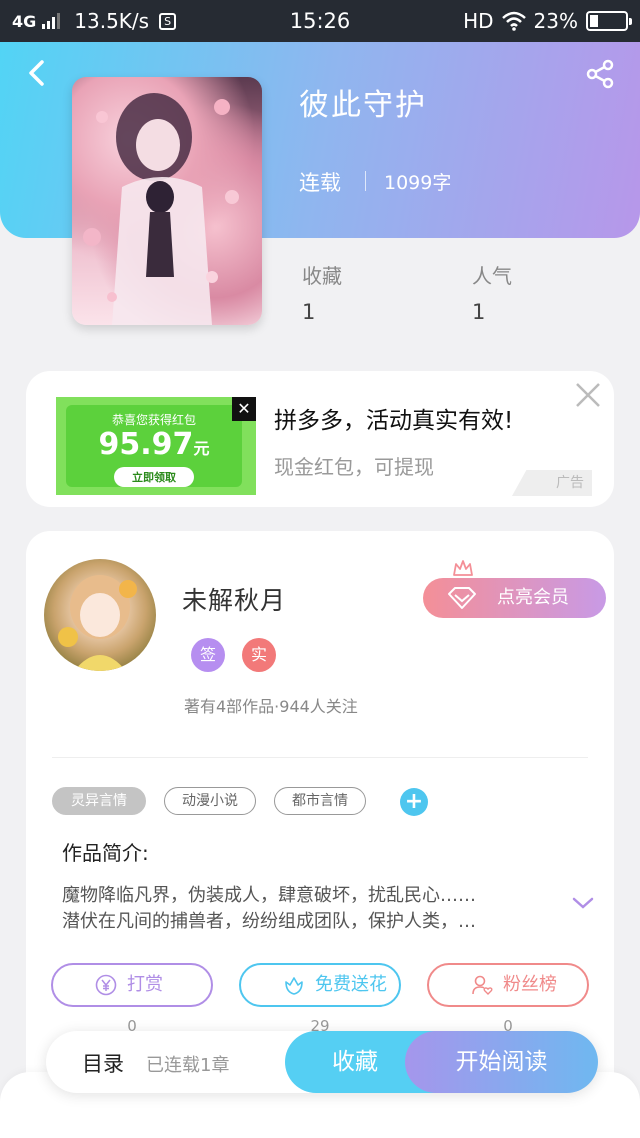 Image resolution: width=640 pixels, height=1138 pixels. I want to click on send-flower-label: 免费送花, so click(351, 984).